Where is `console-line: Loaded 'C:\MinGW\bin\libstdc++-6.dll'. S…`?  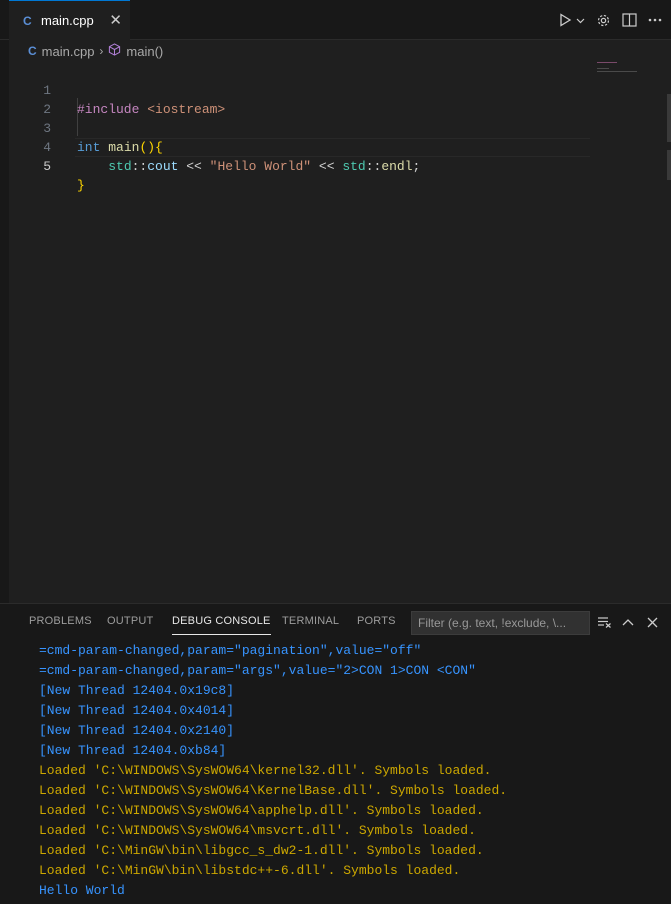
console-line: Loaded 'C:\MinGW\bin\libstdc++-6.dll'. S… is located at coordinates (250, 870).